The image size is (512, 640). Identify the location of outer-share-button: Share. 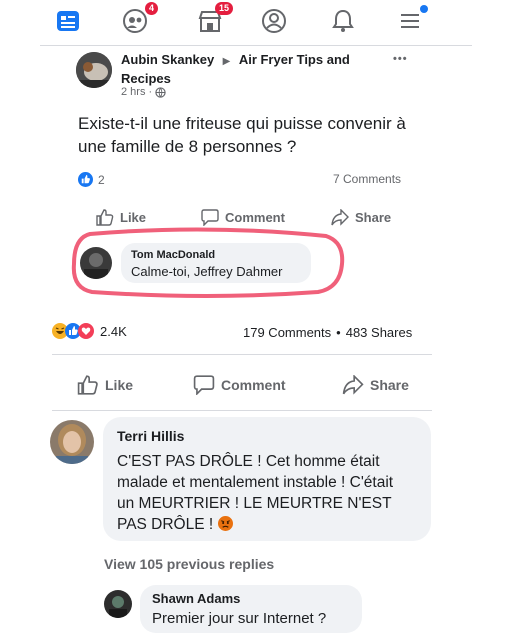
(375, 385).